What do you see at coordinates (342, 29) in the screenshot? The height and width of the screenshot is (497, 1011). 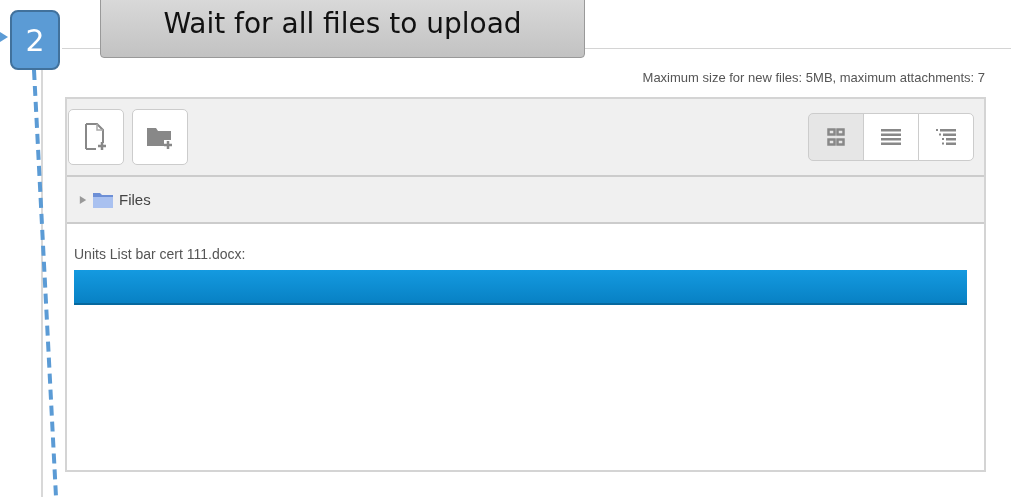 I see `wait-banner: Wait for all files to upload` at bounding box center [342, 29].